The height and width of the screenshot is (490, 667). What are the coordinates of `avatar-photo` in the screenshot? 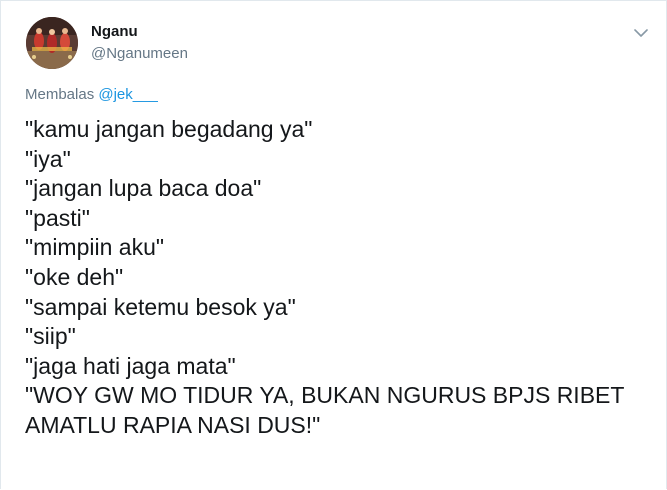 It's located at (52, 43).